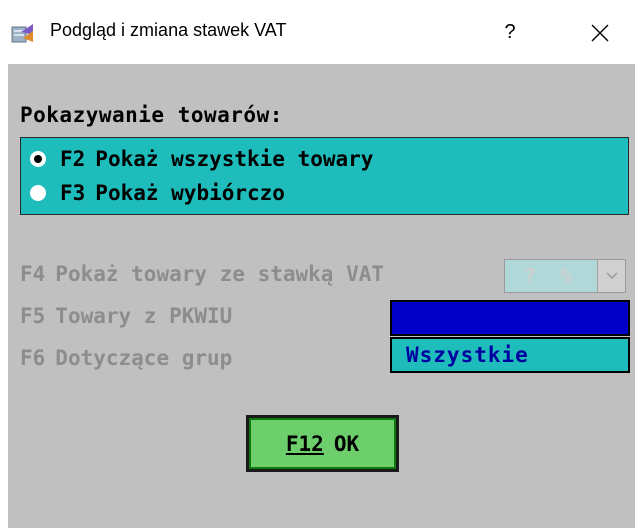 The height and width of the screenshot is (528, 635). I want to click on radio-button-checked, so click(38, 159).